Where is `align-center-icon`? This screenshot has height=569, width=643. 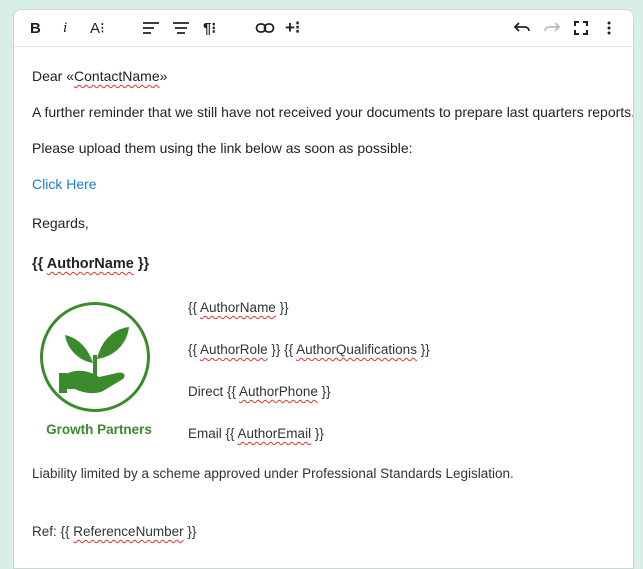 align-center-icon is located at coordinates (181, 28).